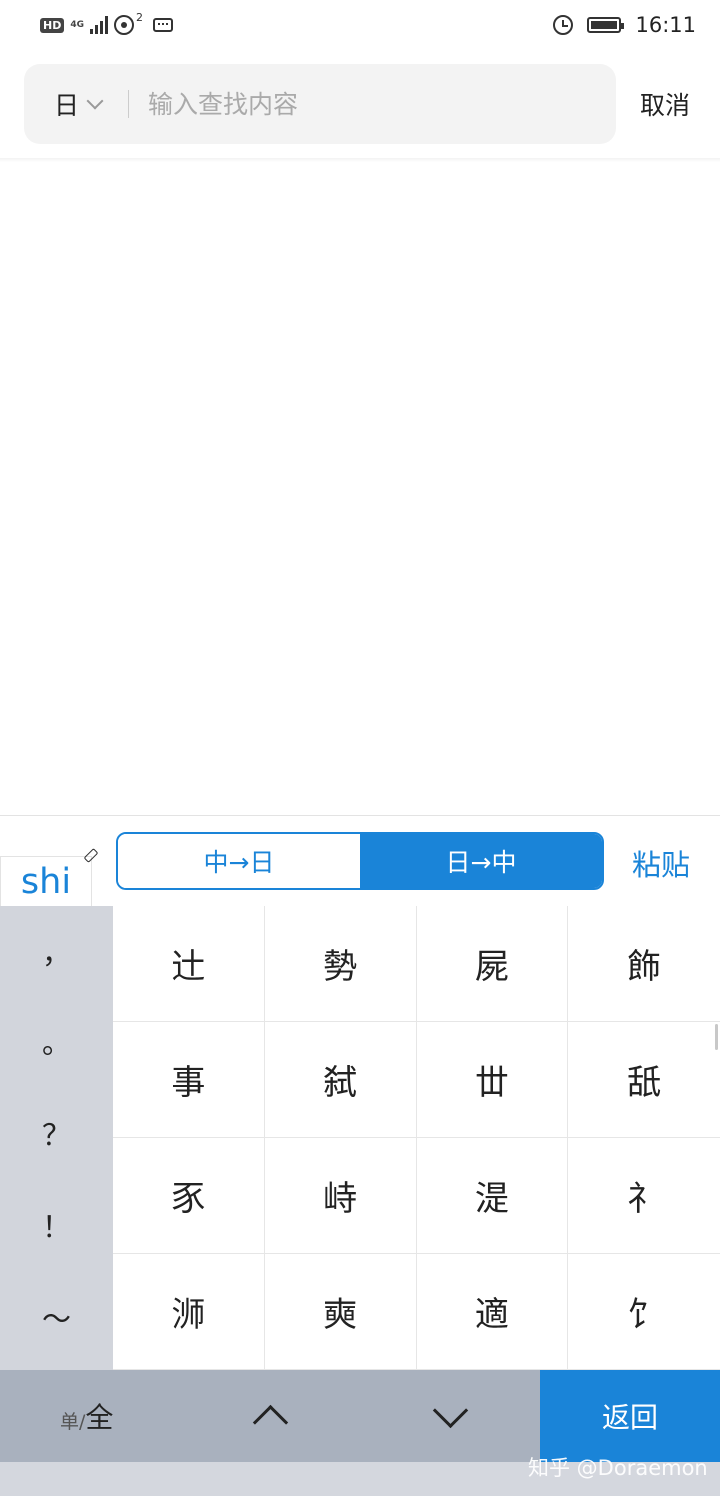 This screenshot has width=720, height=1496. Describe the element at coordinates (189, 1196) in the screenshot. I see `candidate-key: 豕` at that location.